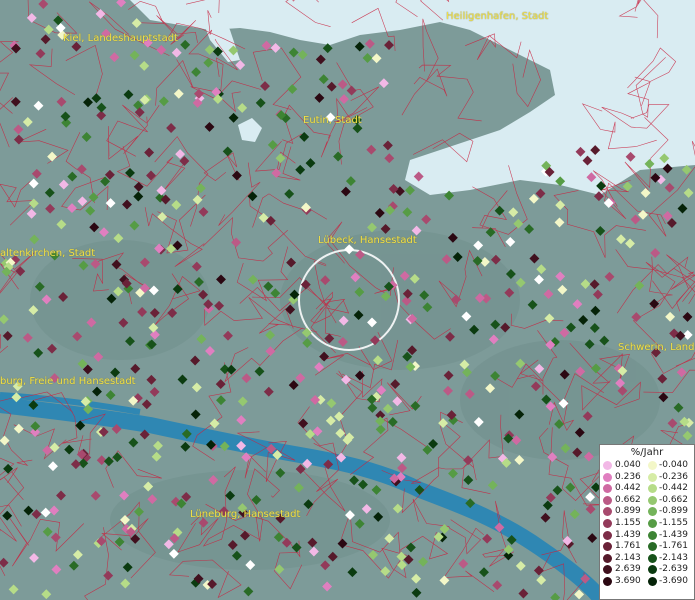 This screenshot has width=695, height=600. I want to click on city-label-hamburg: burg, Freie und Hansestadt, so click(68, 381).